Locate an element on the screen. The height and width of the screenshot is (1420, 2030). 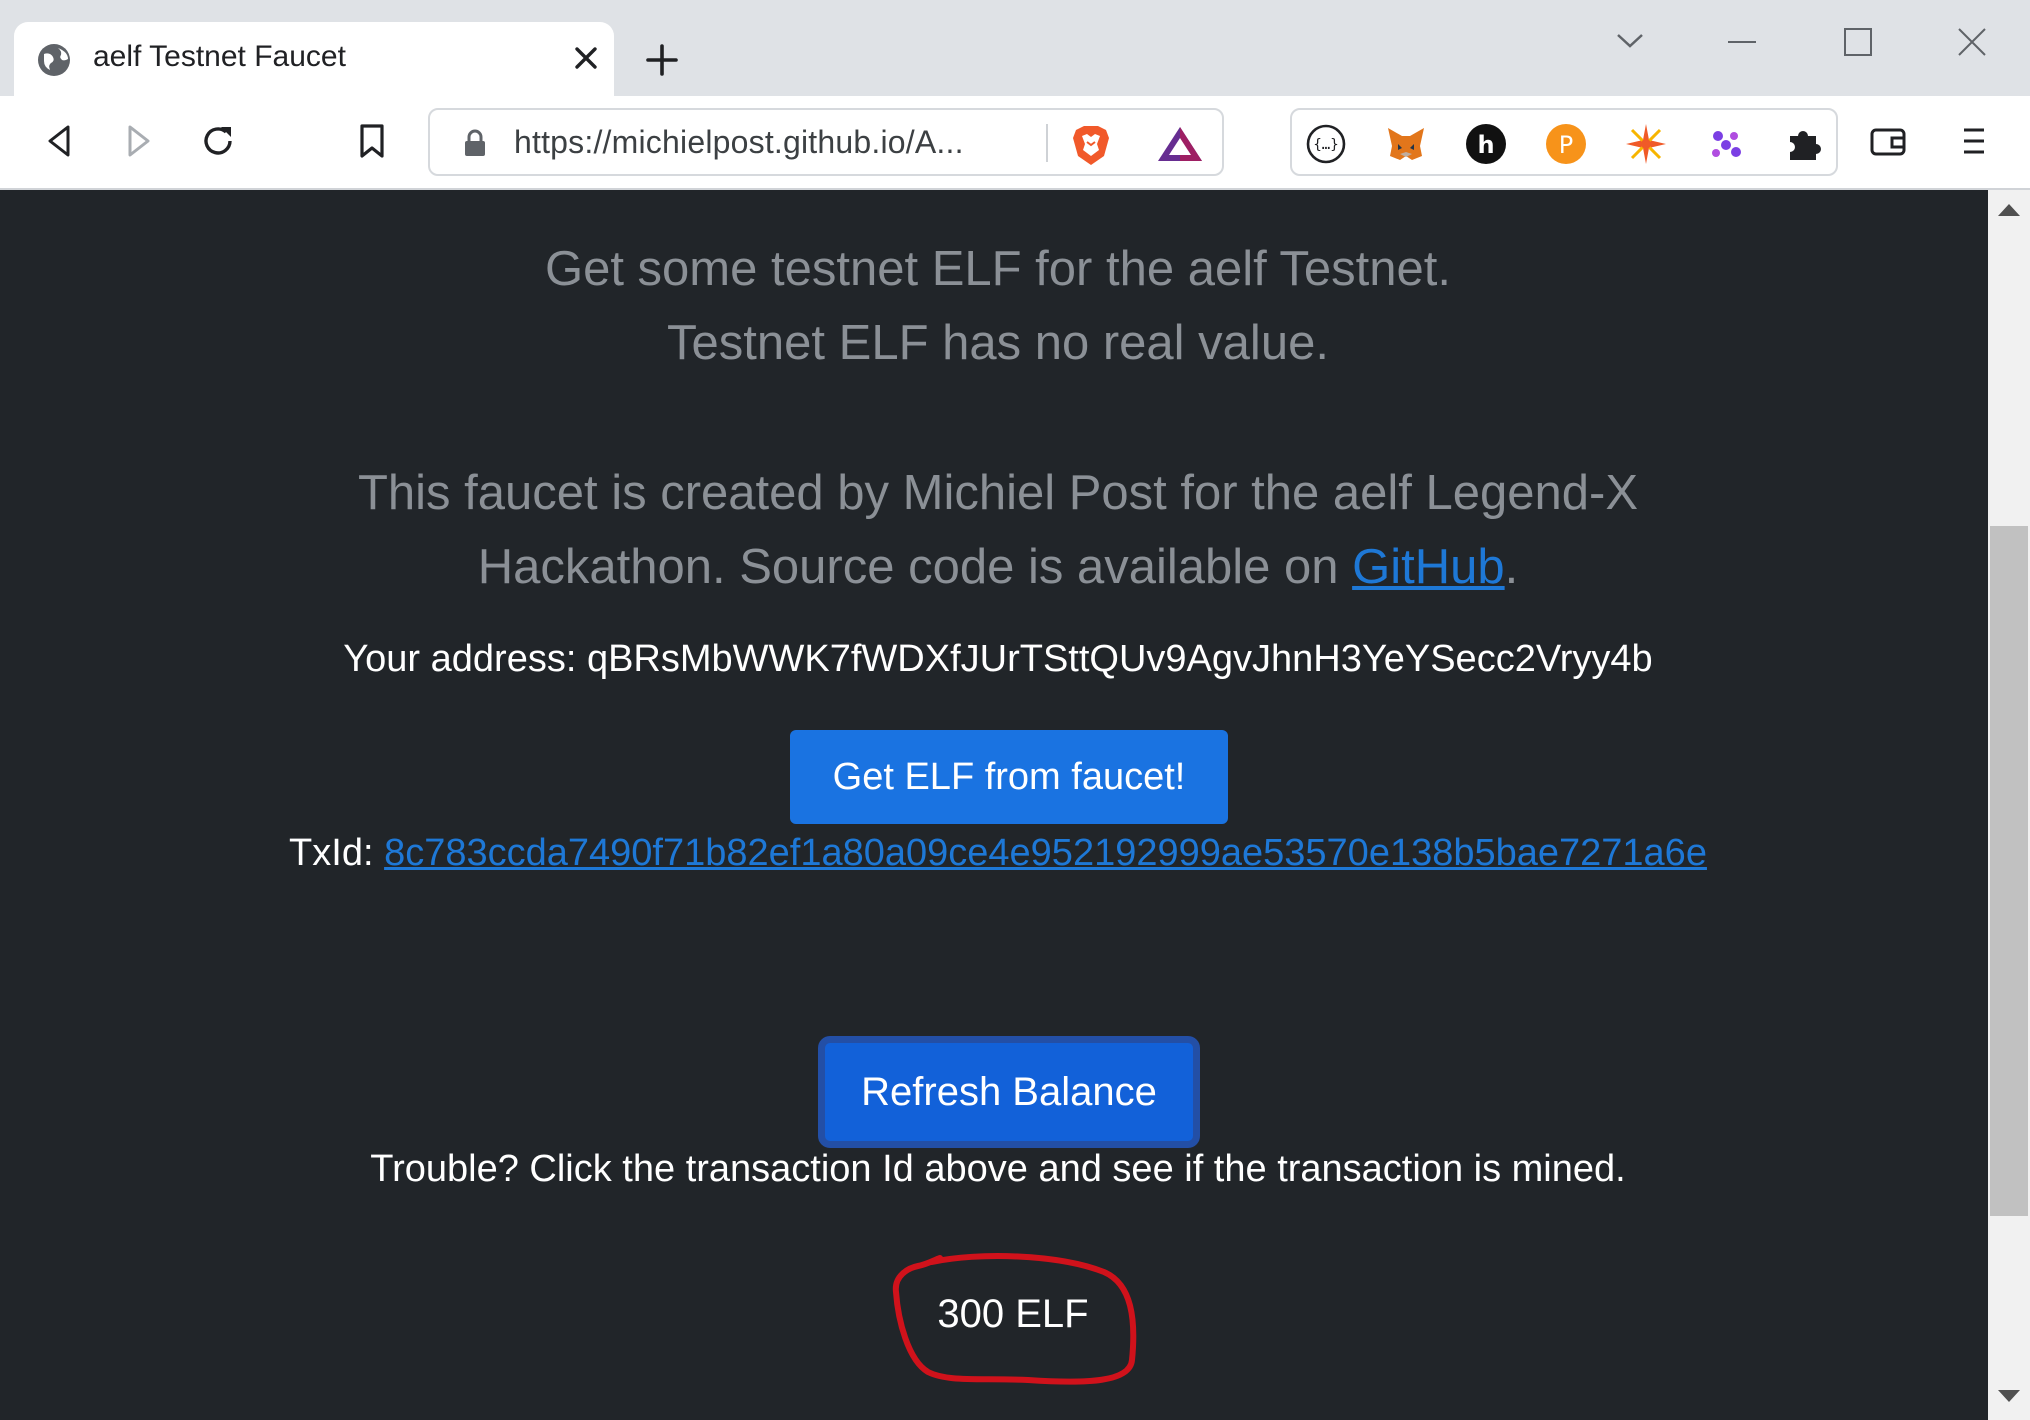
svg-text: P is located at coordinates (1566, 145).